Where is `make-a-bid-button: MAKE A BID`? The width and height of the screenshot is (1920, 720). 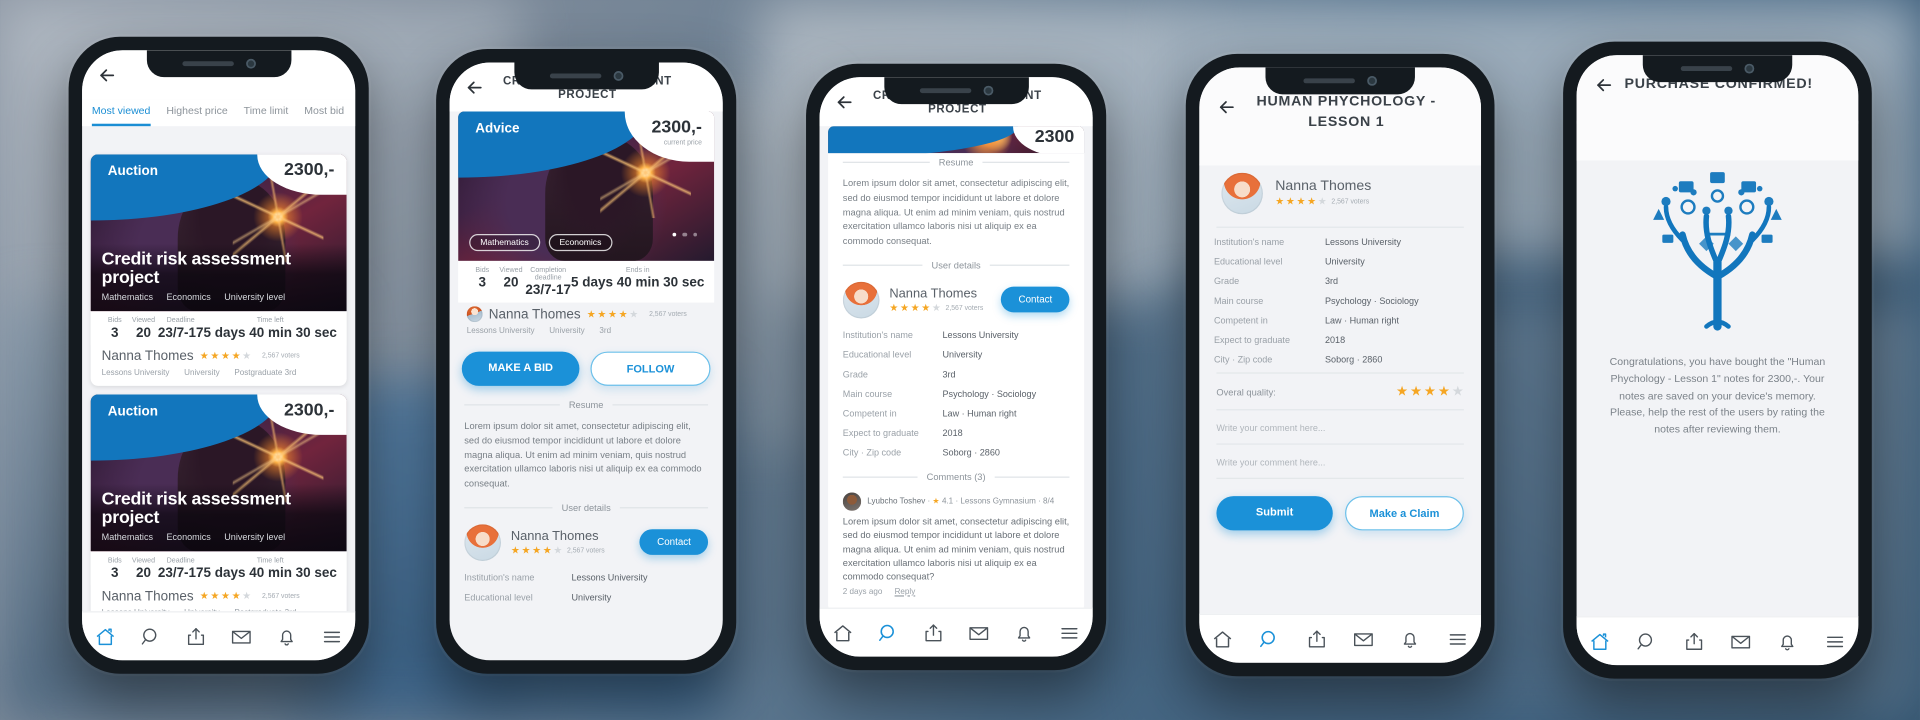
make-a-bid-button: MAKE A BID is located at coordinates (520, 368).